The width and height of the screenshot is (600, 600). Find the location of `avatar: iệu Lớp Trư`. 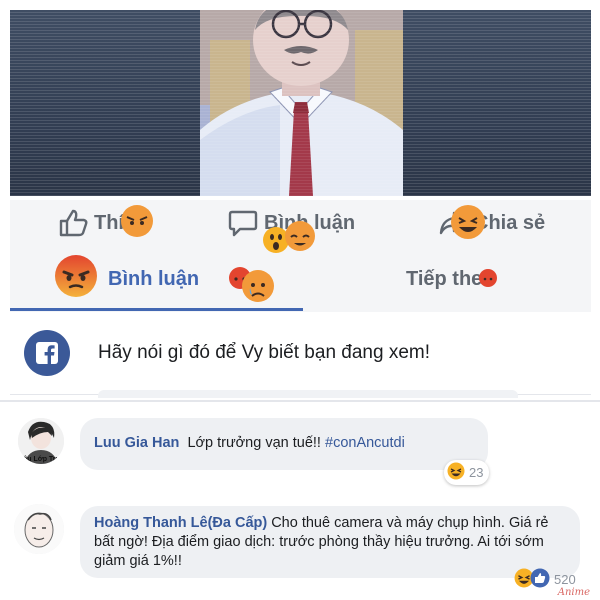

avatar: iệu Lớp Trư is located at coordinates (41, 441).